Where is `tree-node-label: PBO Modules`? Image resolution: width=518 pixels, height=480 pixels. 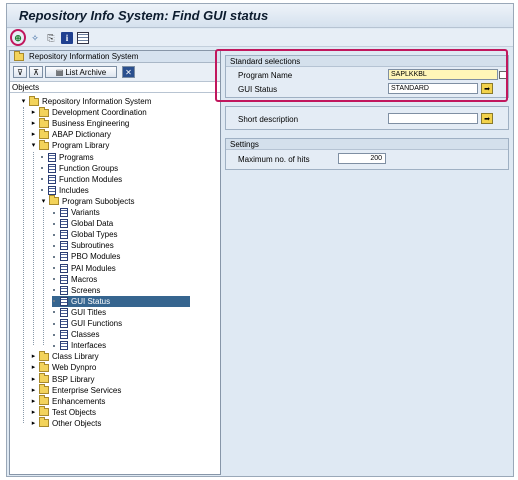
tree-node-label: PBO Modules is located at coordinates (96, 257).